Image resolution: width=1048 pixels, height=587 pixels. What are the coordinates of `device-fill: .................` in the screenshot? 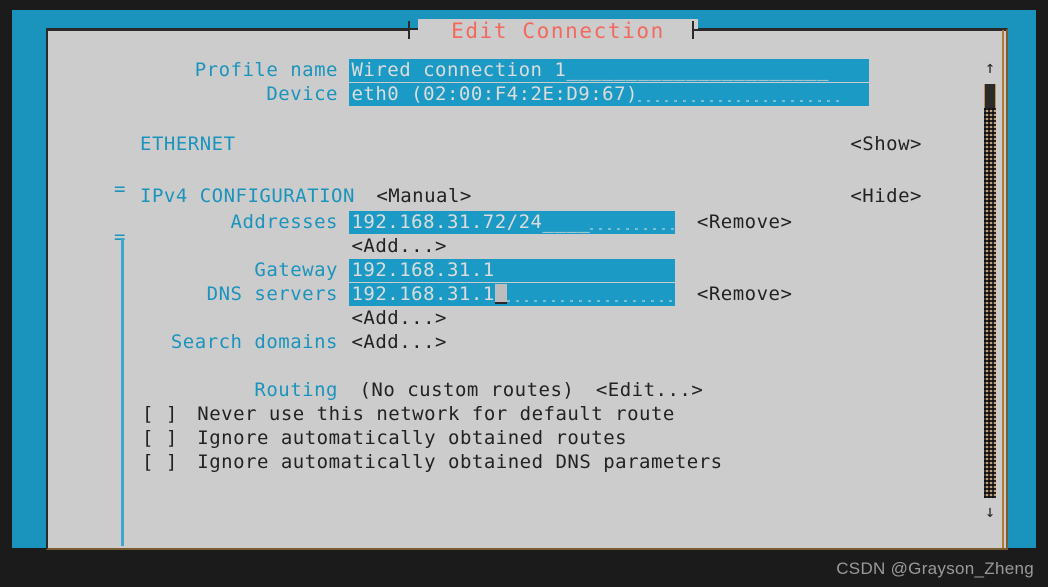 It's located at (739, 94).